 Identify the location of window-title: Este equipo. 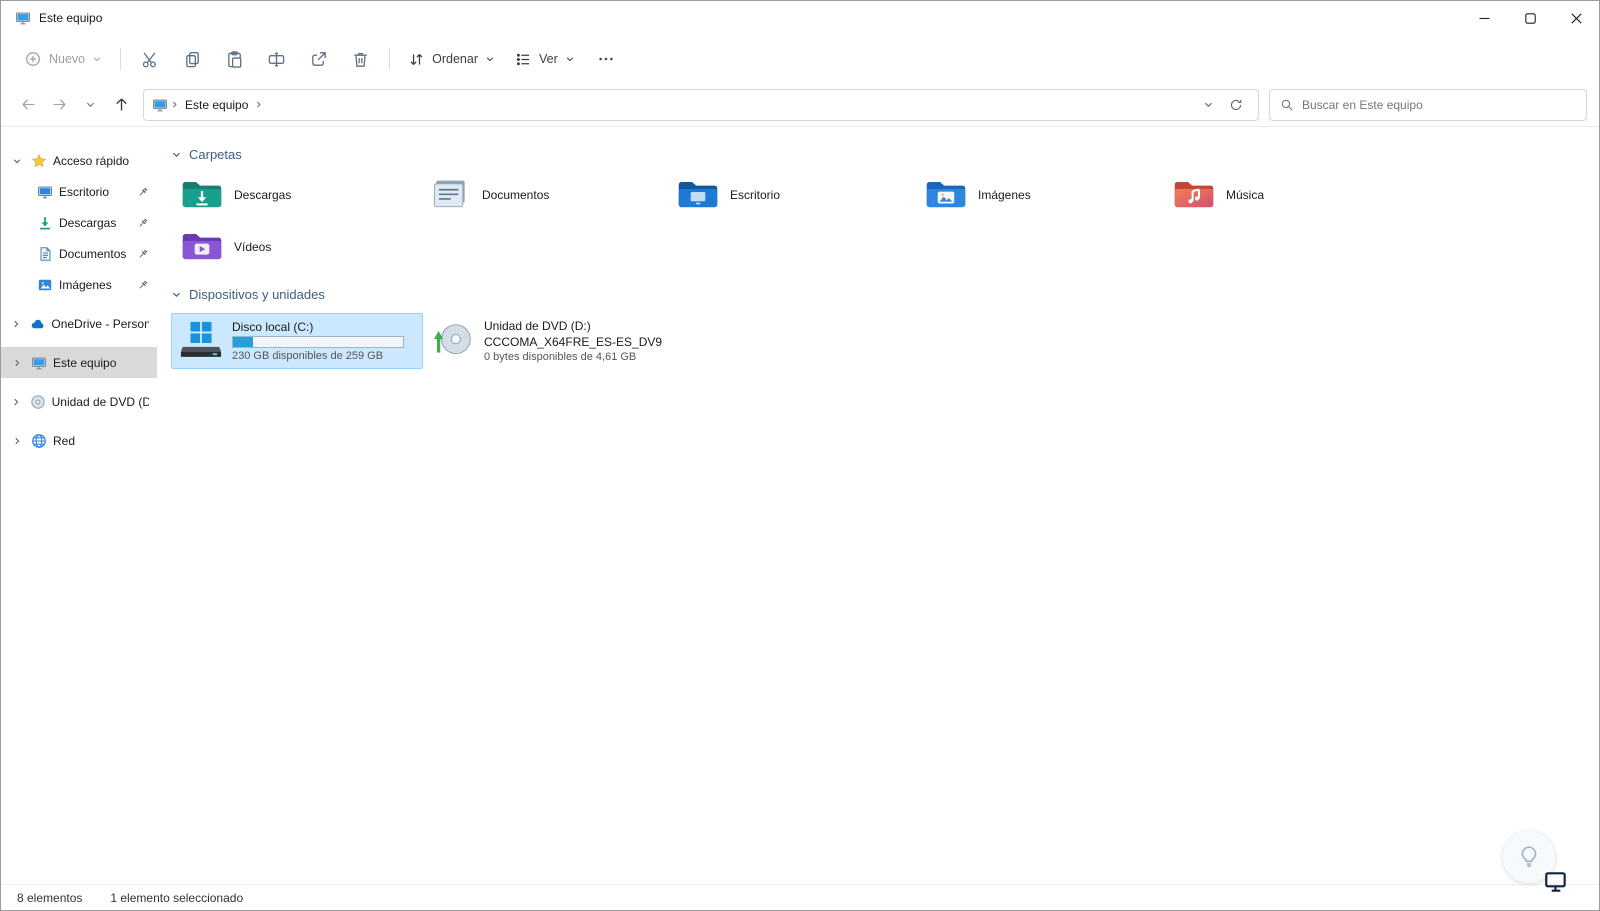
(71, 18).